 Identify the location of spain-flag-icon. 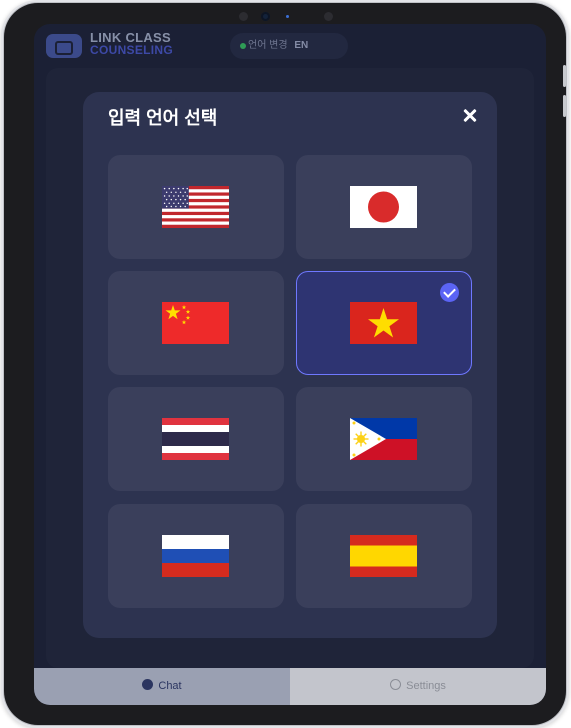
(383, 556).